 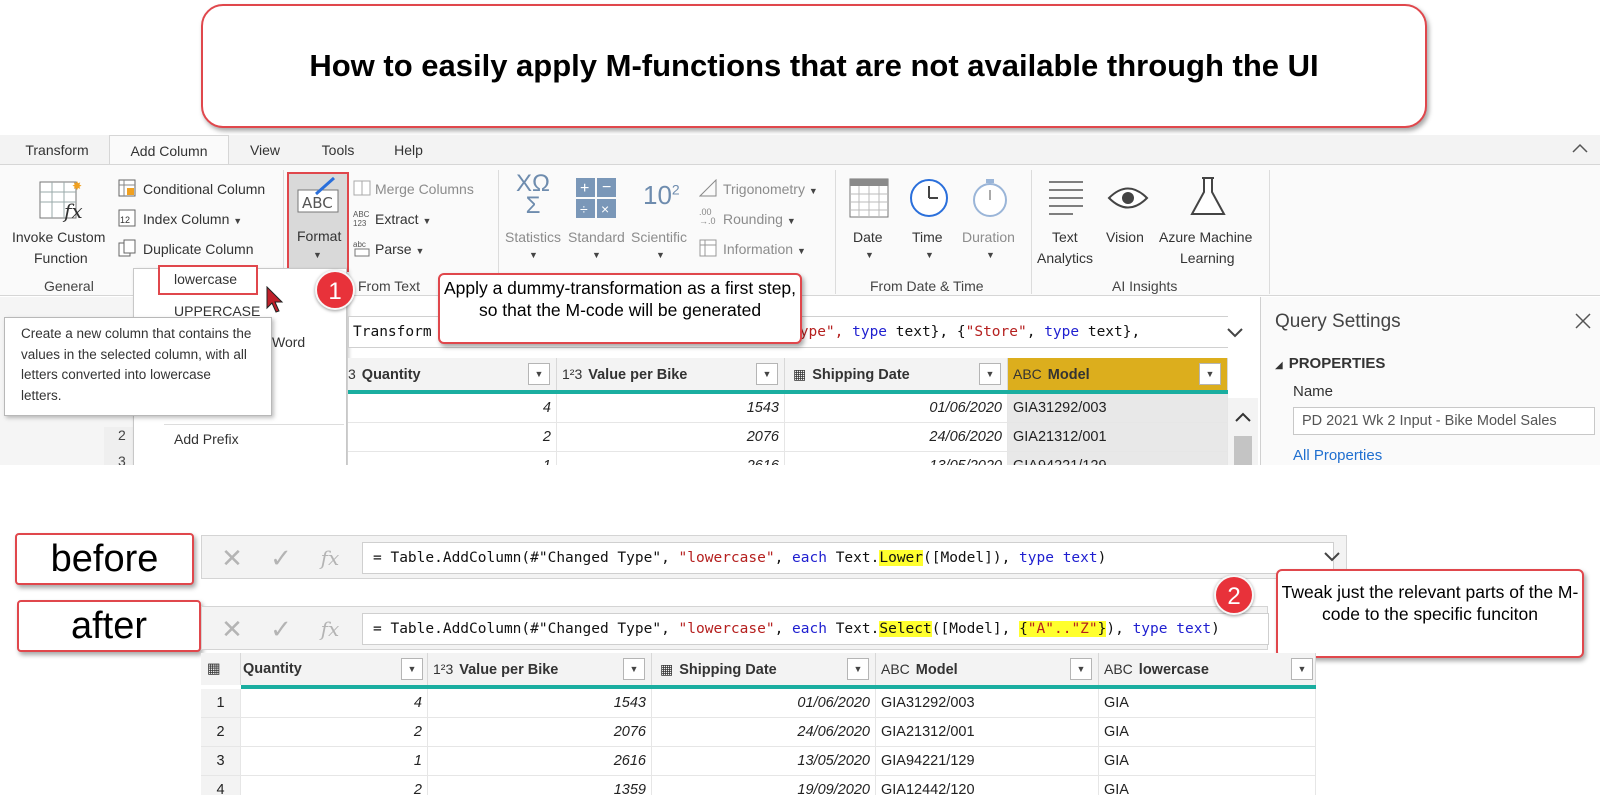 What do you see at coordinates (1207, 258) in the screenshot?
I see `azure-ml-label2: Learning` at bounding box center [1207, 258].